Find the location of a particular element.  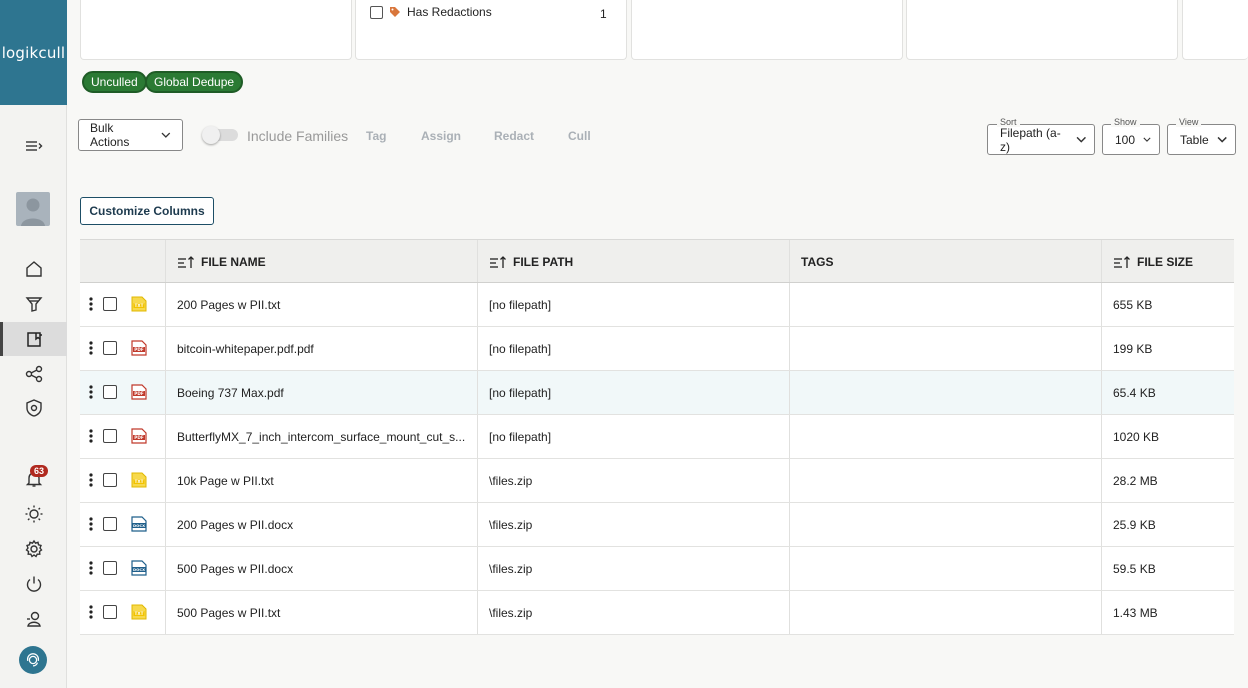

docx-file-icon: DOCX is located at coordinates (139, 568).